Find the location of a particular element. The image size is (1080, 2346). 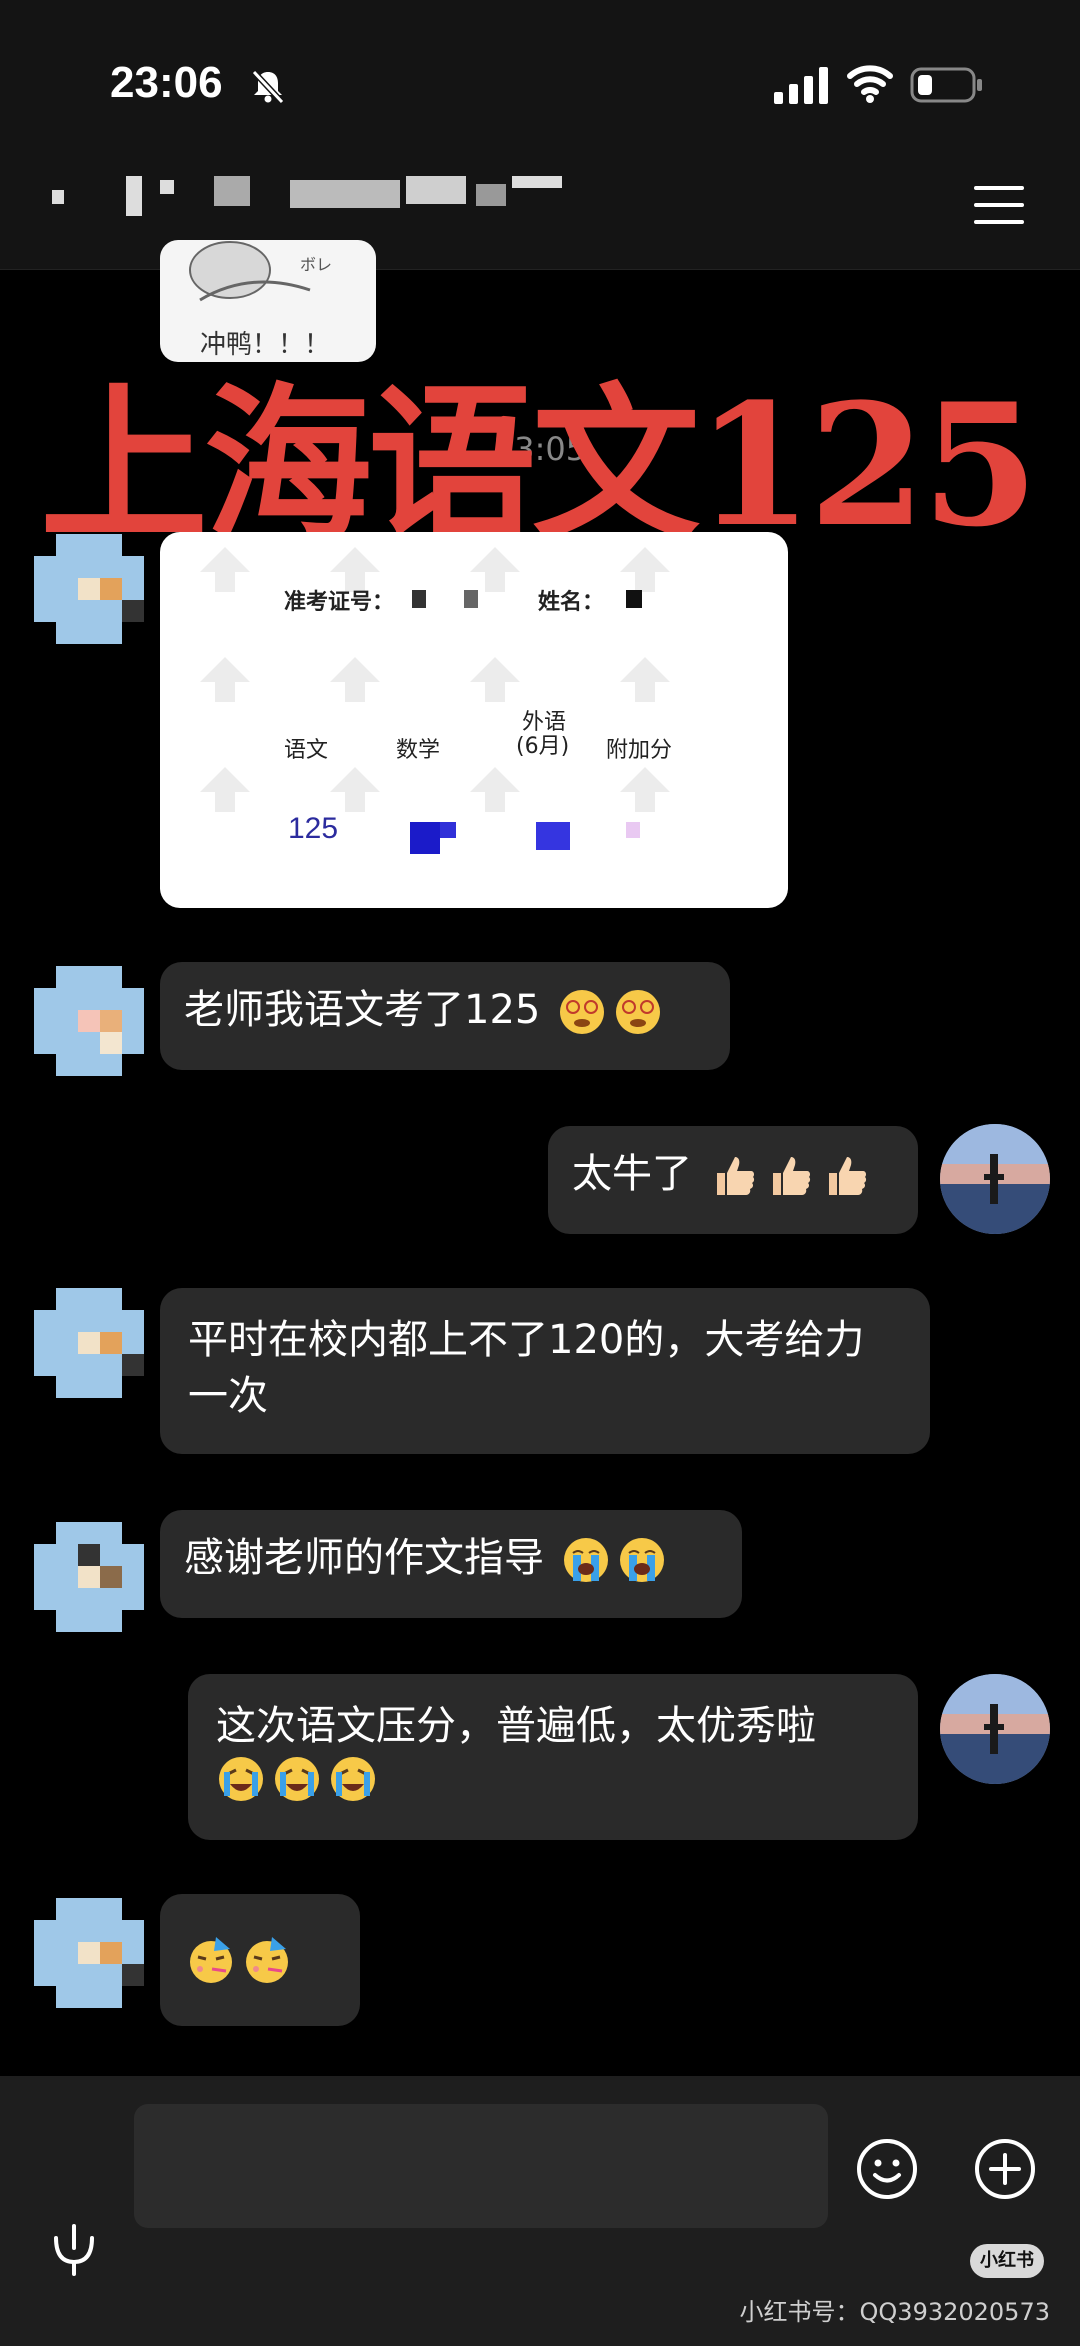

svg-text: ボレ is located at coordinates (316, 264).